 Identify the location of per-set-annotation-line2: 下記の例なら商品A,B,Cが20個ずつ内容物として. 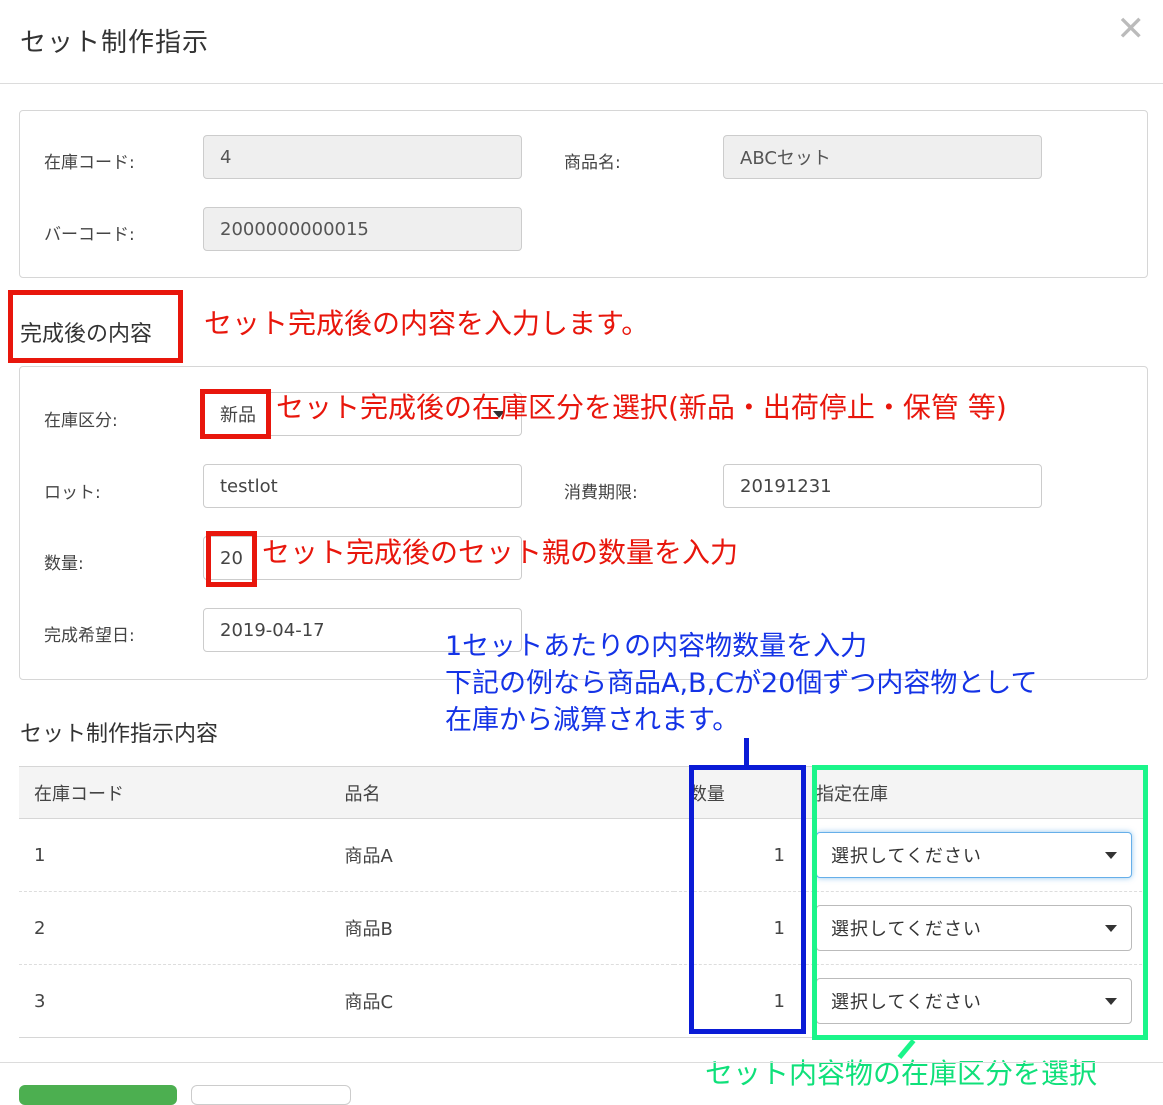
(741, 683).